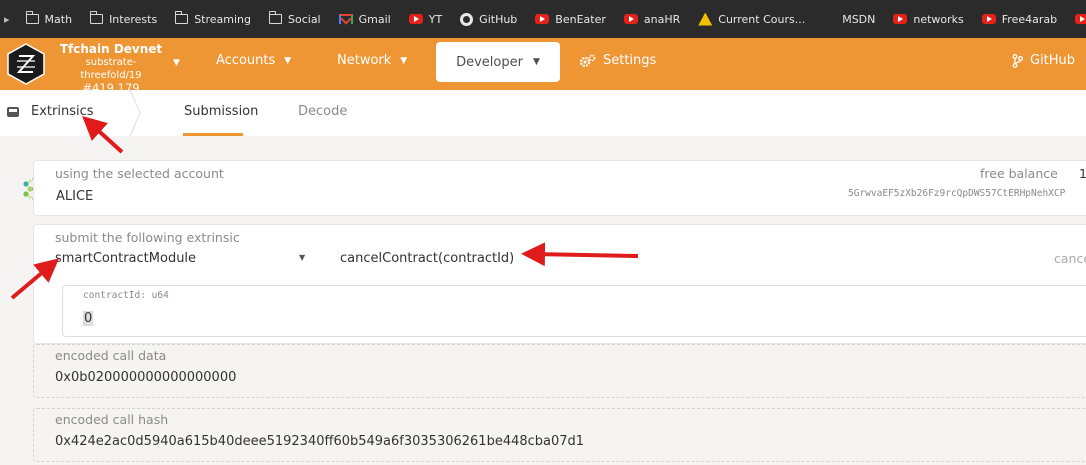 The image size is (1086, 465). What do you see at coordinates (488, 19) in the screenshot?
I see `bookmark-github: GitHub` at bounding box center [488, 19].